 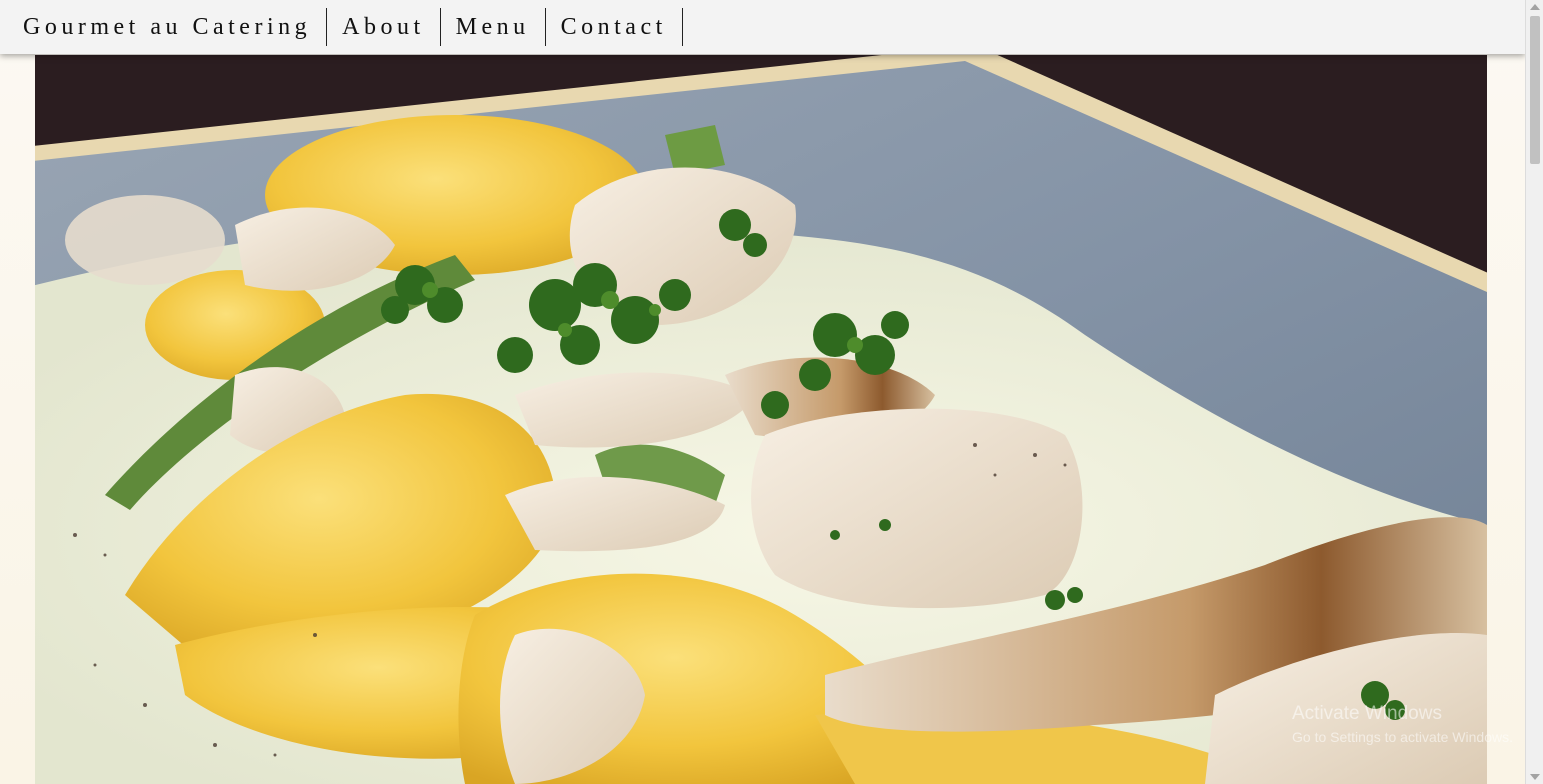 I want to click on scroll-up-arrow-icon, so click(x=1535, y=7).